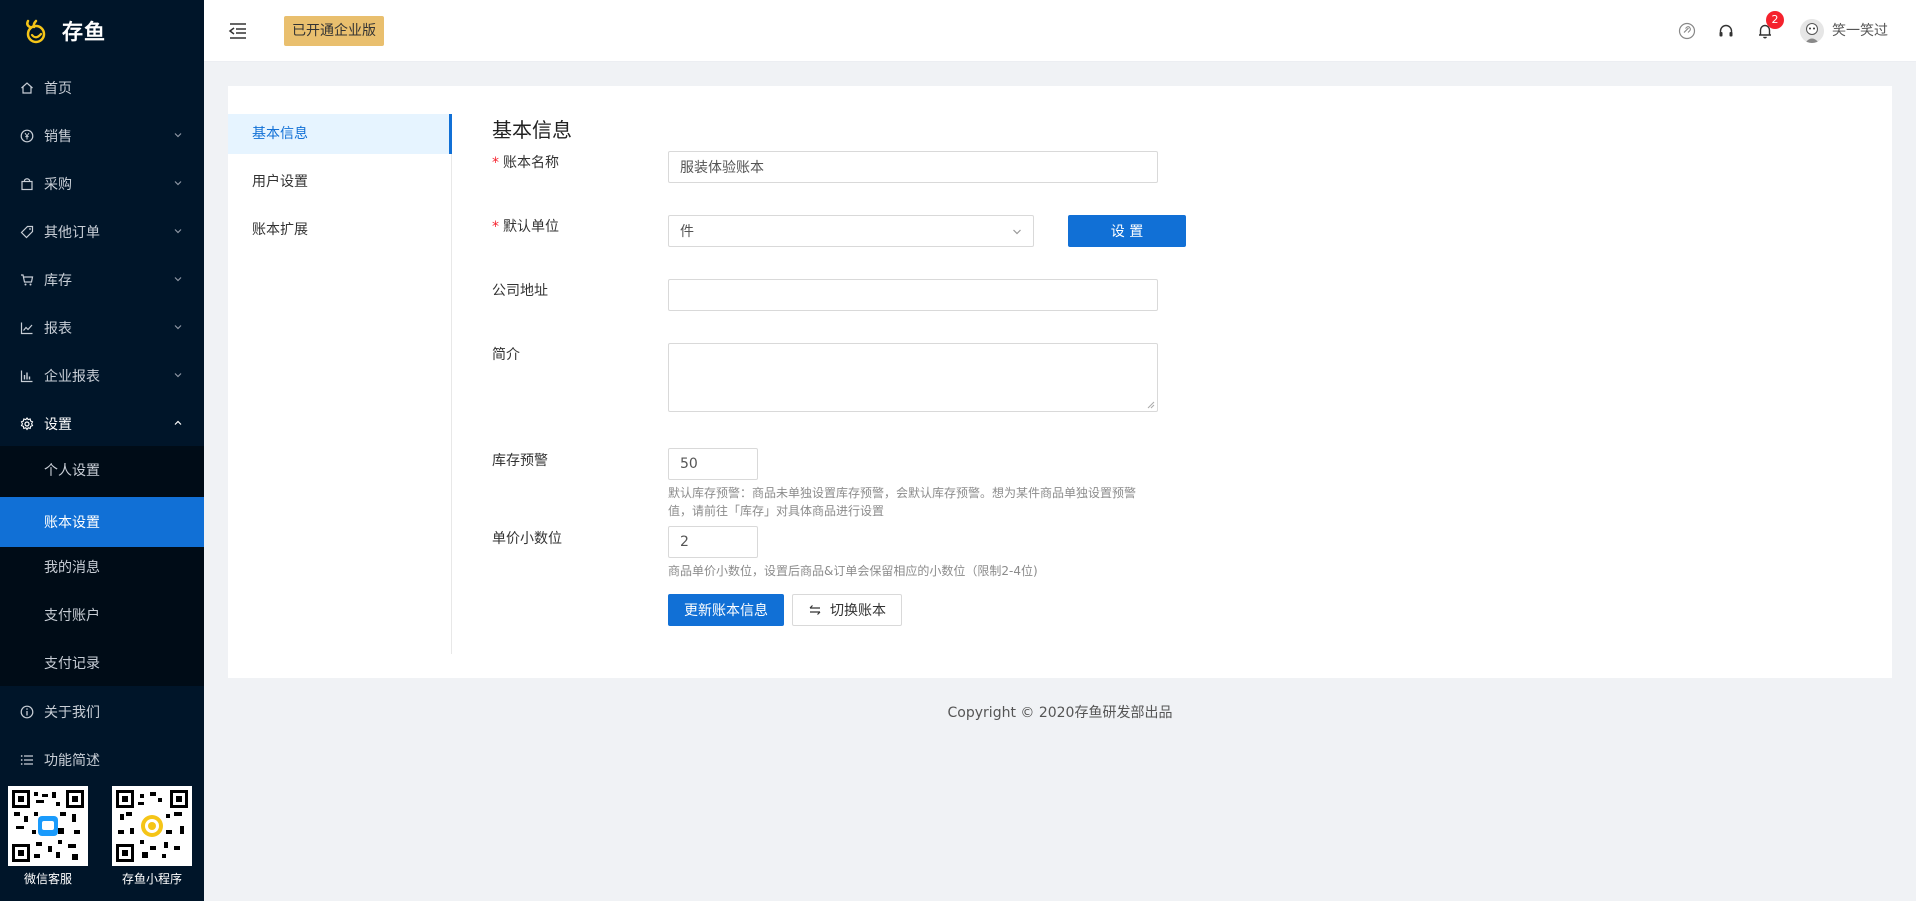 This screenshot has height=901, width=1916. Describe the element at coordinates (47, 879) in the screenshot. I see `qr-label: 微信客服` at that location.